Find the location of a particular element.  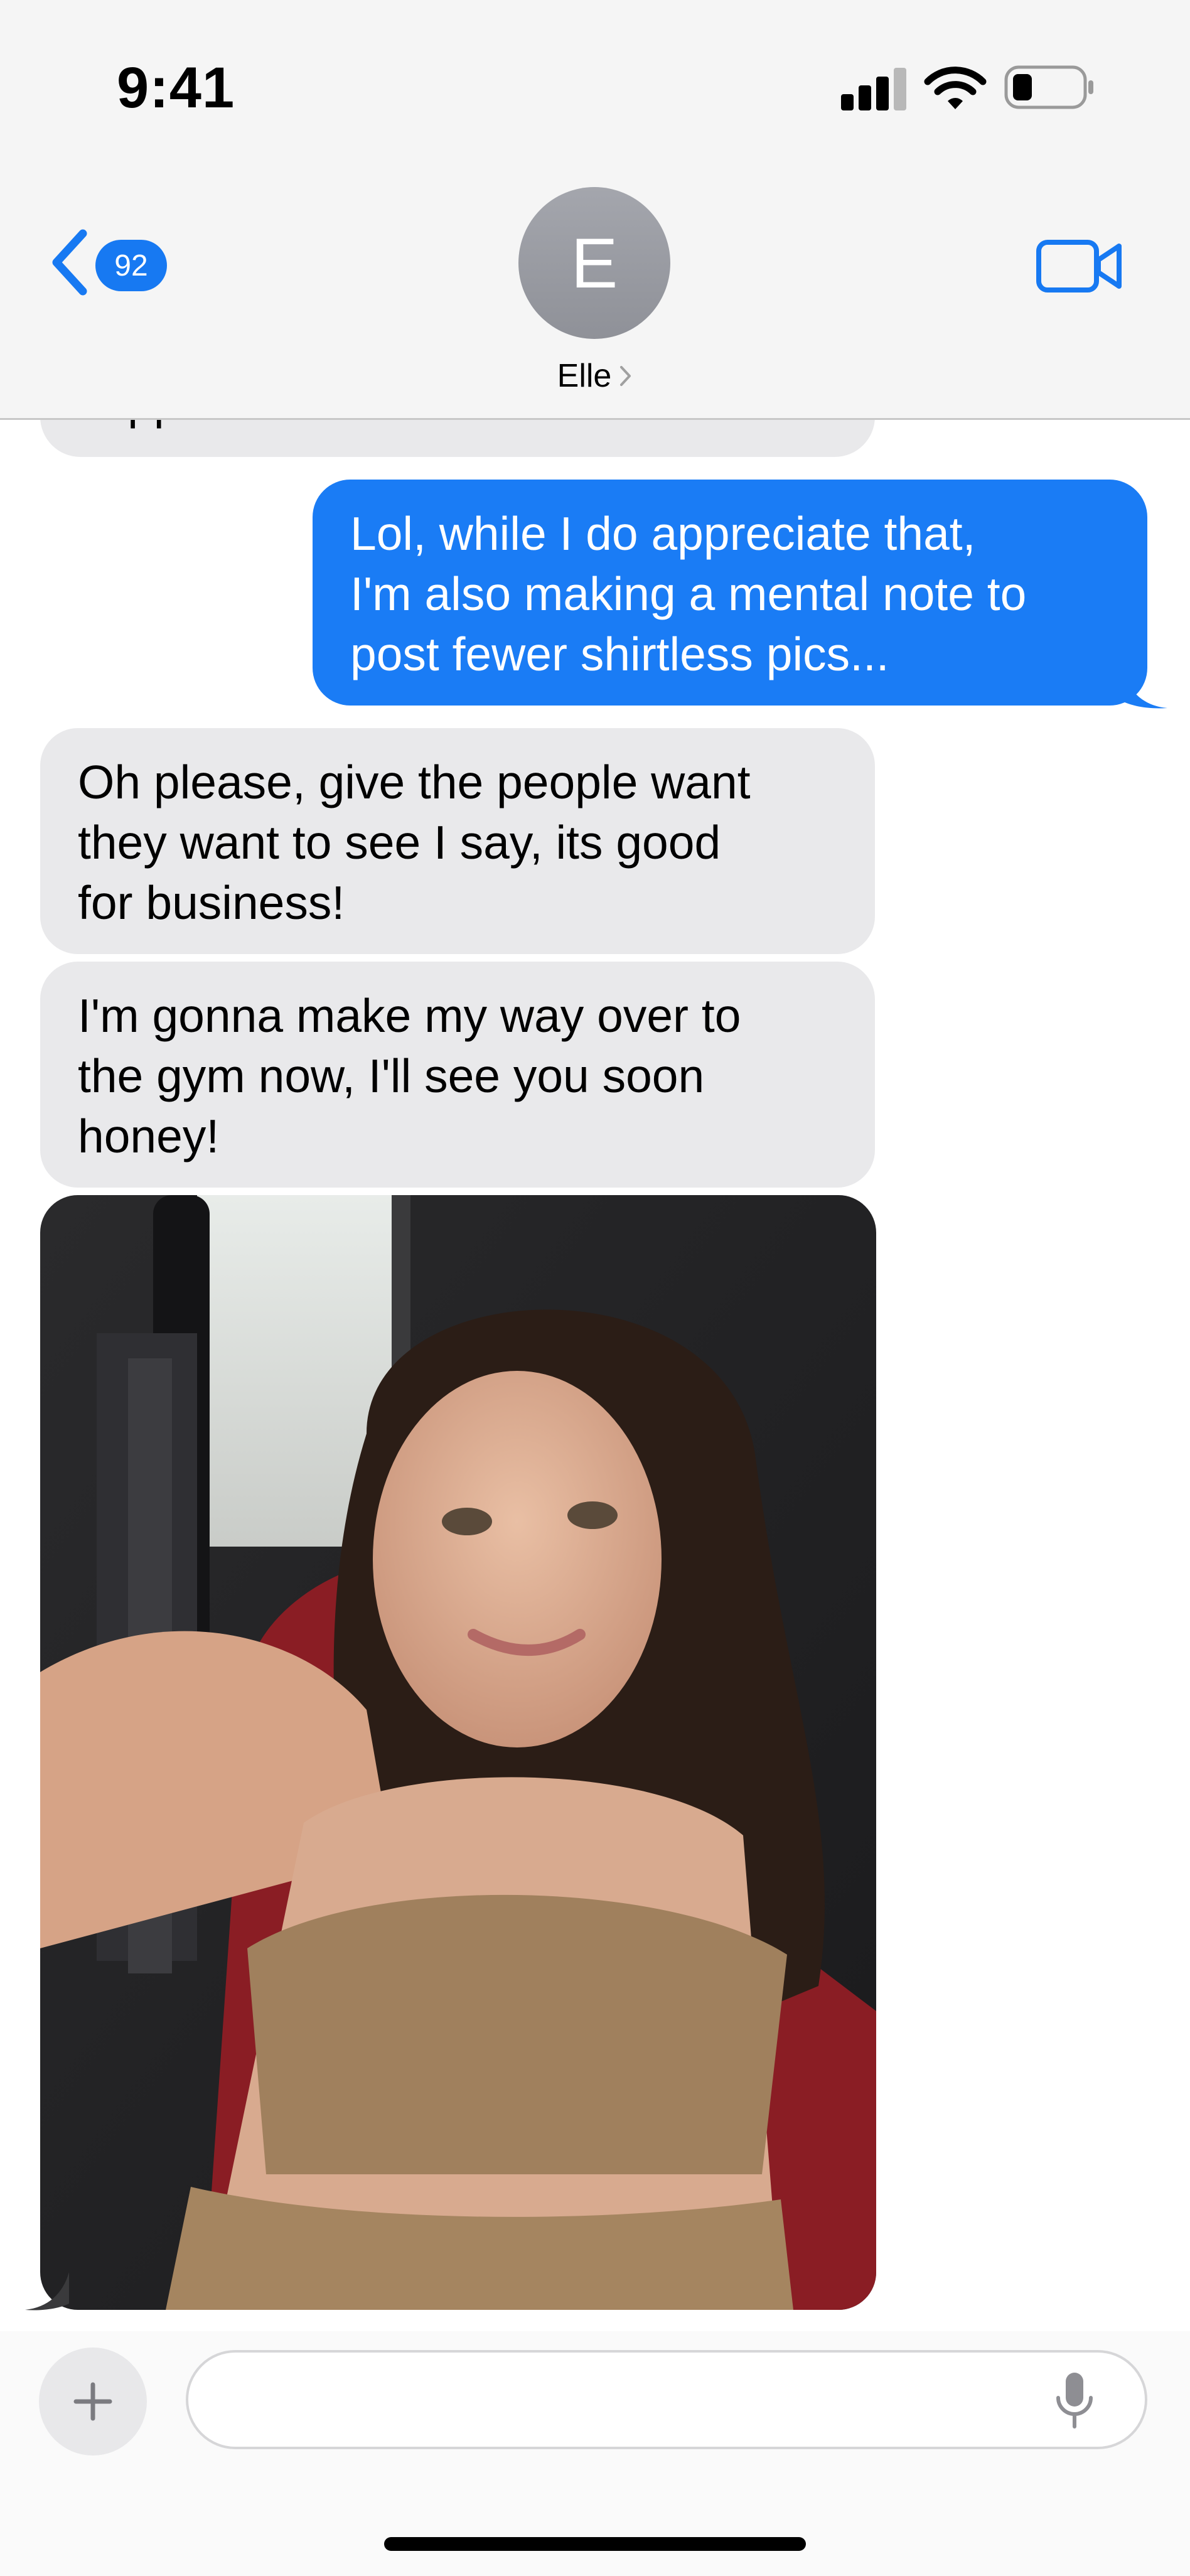

plus-icon is located at coordinates (92, 2401).